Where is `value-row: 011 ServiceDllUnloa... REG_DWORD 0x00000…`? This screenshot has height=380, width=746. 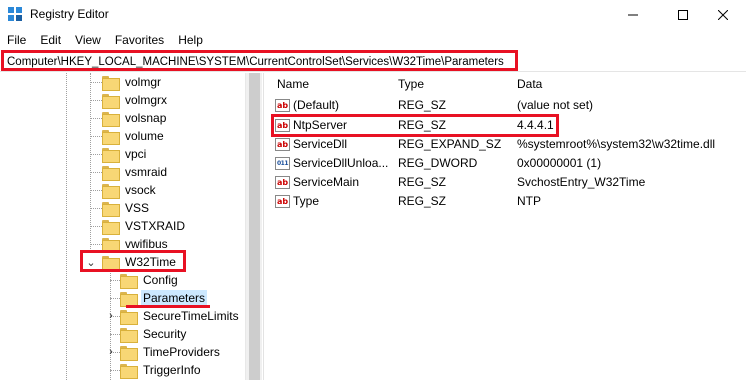 value-row: 011 ServiceDllUnloa... REG_DWORD 0x00000… is located at coordinates (508, 163).